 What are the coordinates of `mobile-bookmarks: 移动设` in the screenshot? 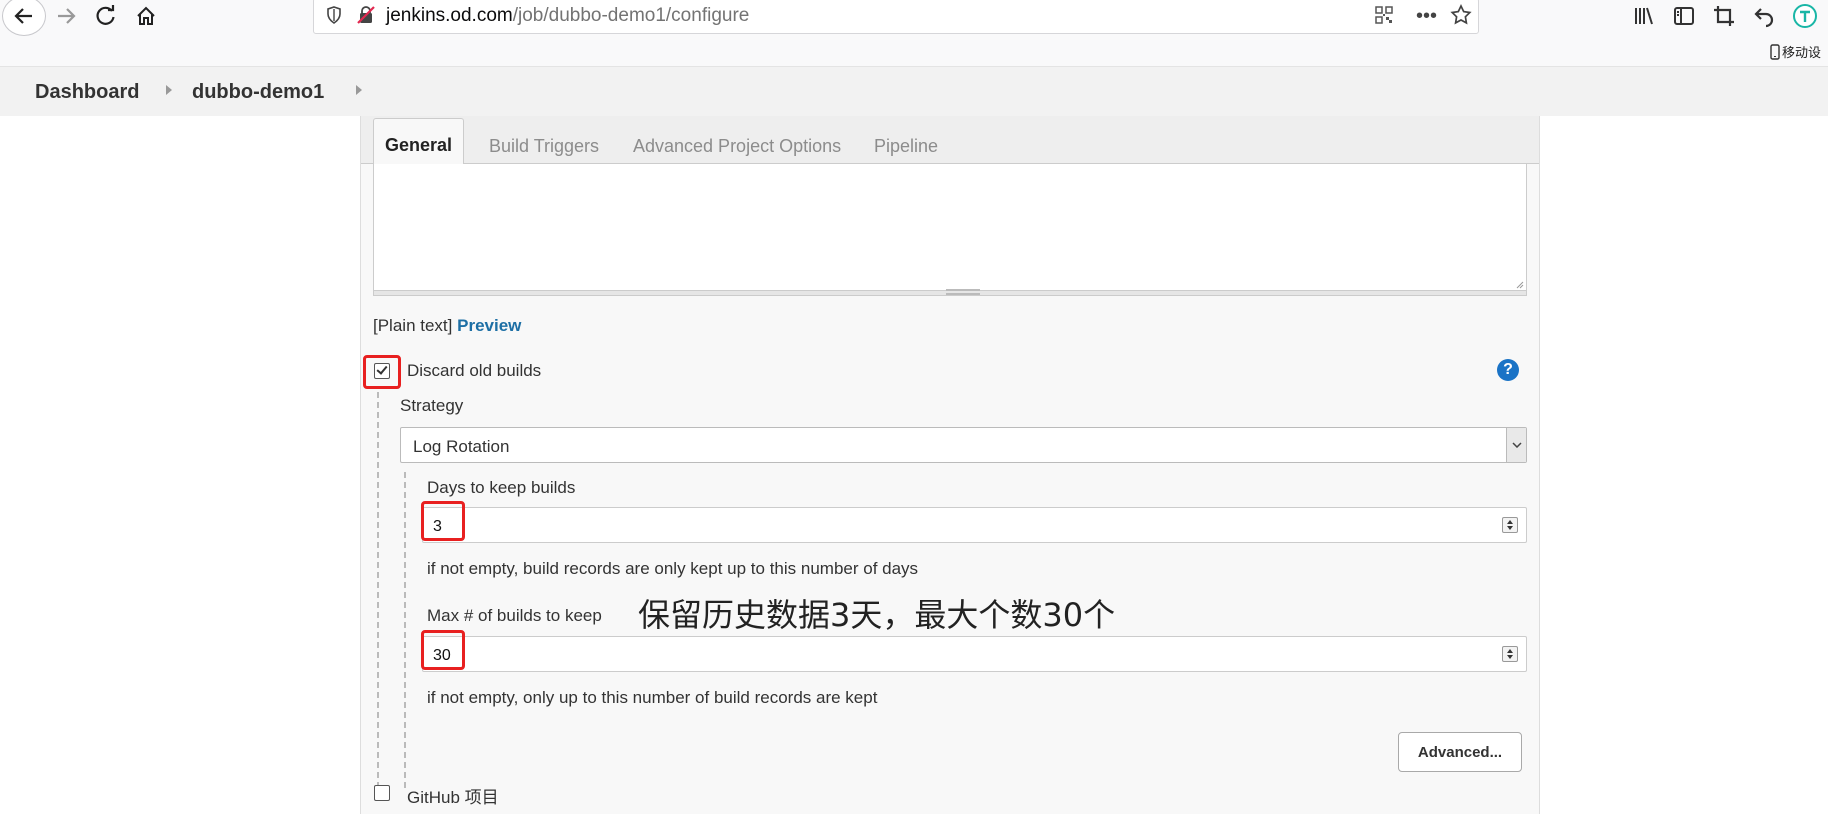 It's located at (1795, 51).